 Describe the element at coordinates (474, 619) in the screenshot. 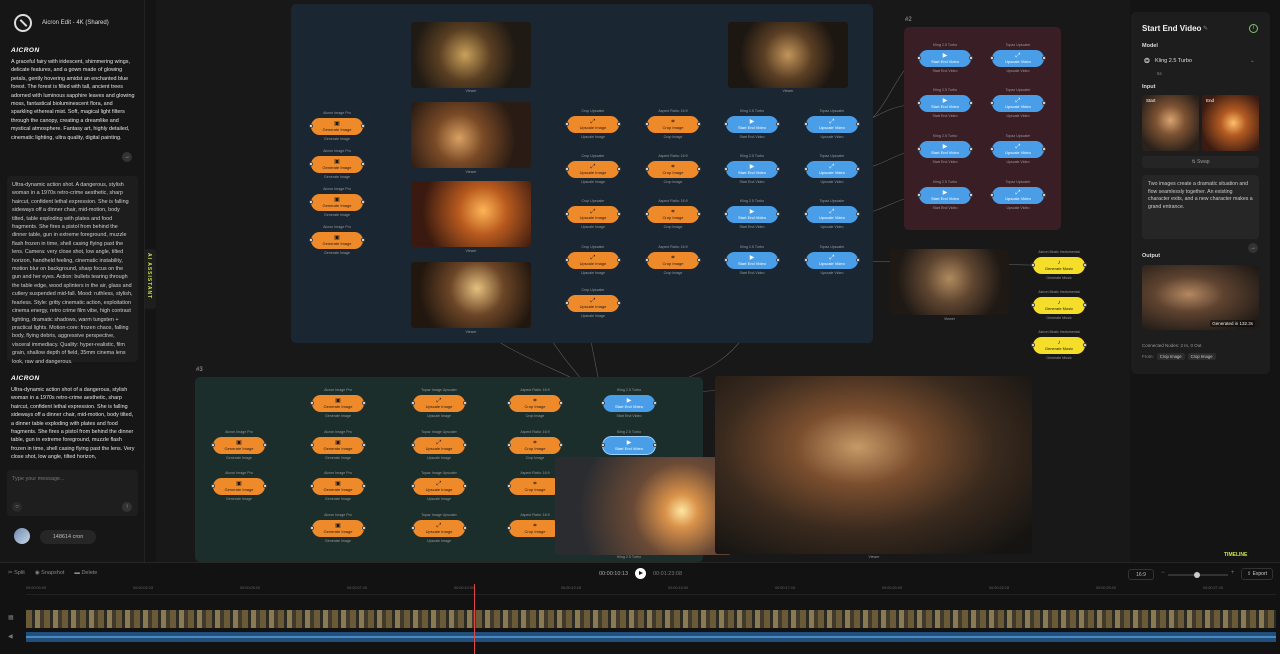

I see `playhead` at that location.